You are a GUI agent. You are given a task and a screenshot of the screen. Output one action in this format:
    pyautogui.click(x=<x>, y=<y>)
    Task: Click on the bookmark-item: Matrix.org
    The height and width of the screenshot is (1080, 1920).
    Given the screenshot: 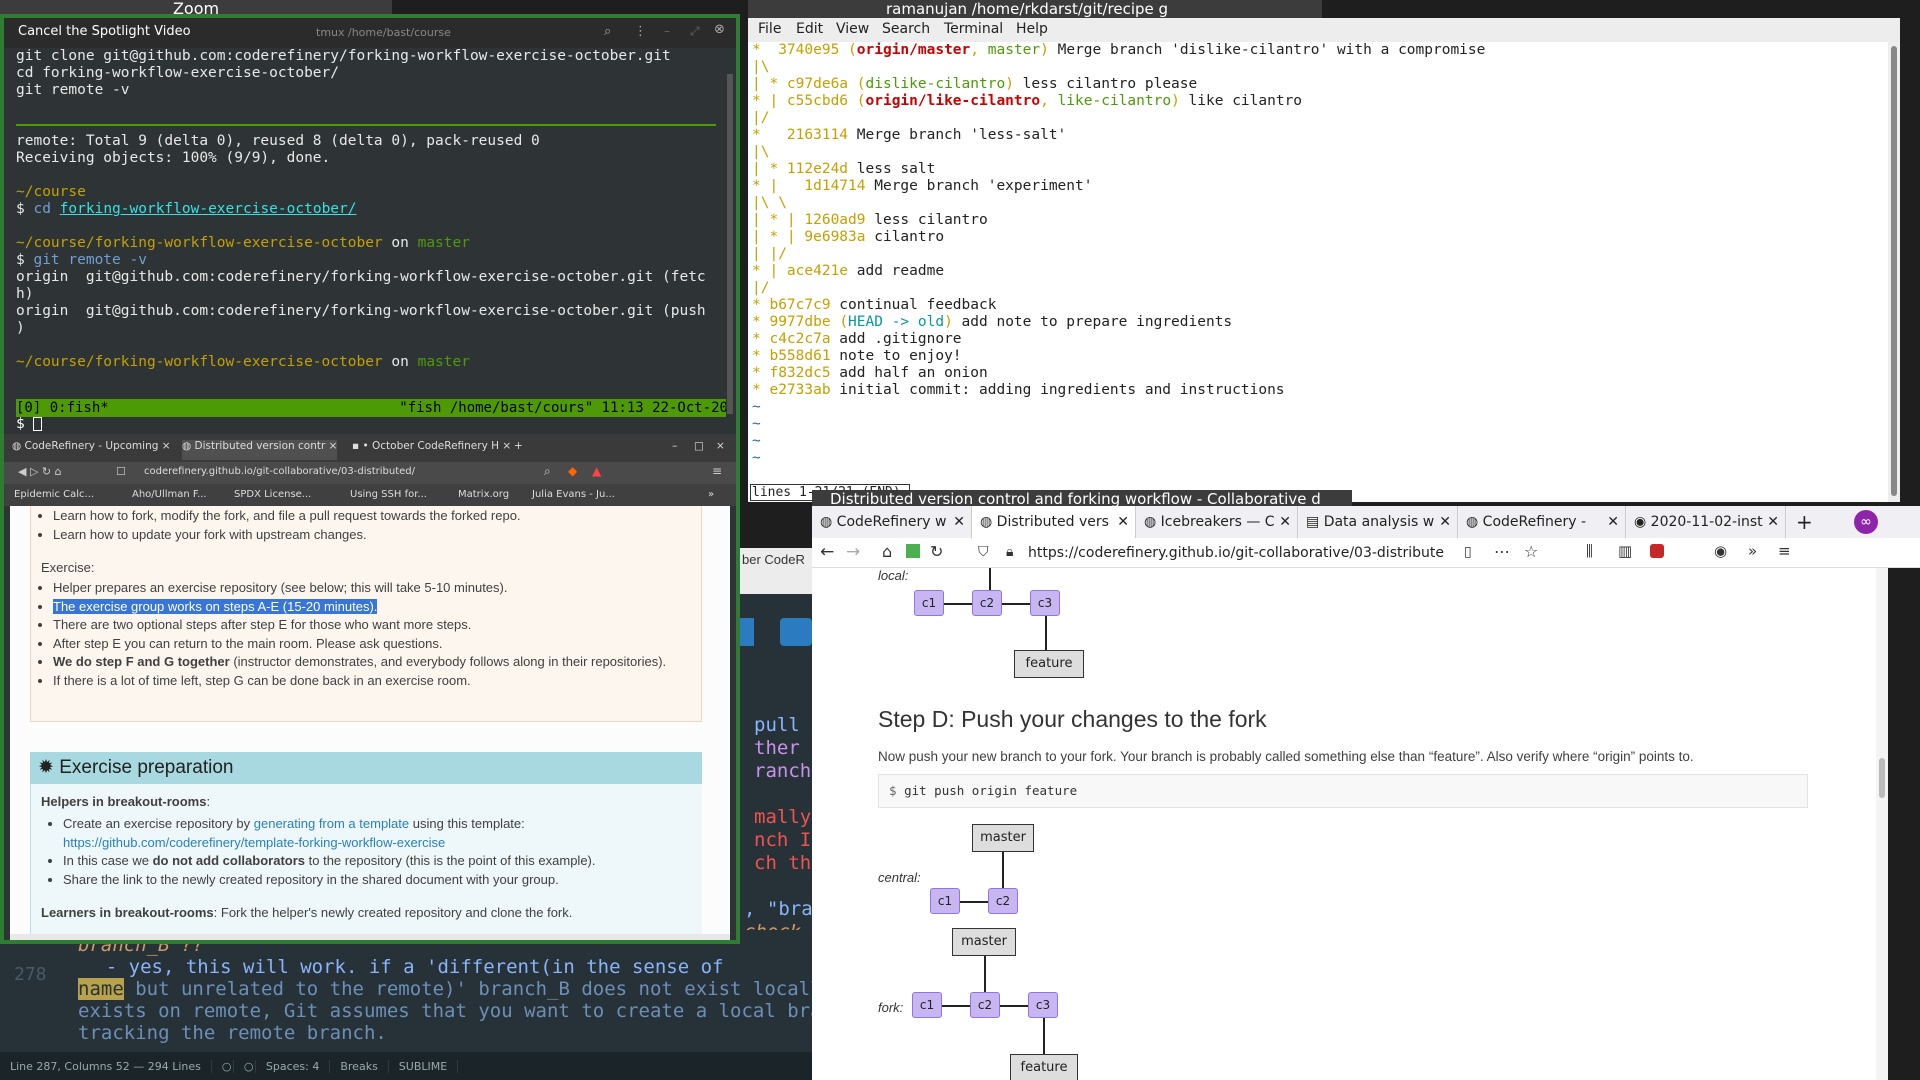 What is the action you would take?
    pyautogui.click(x=483, y=494)
    